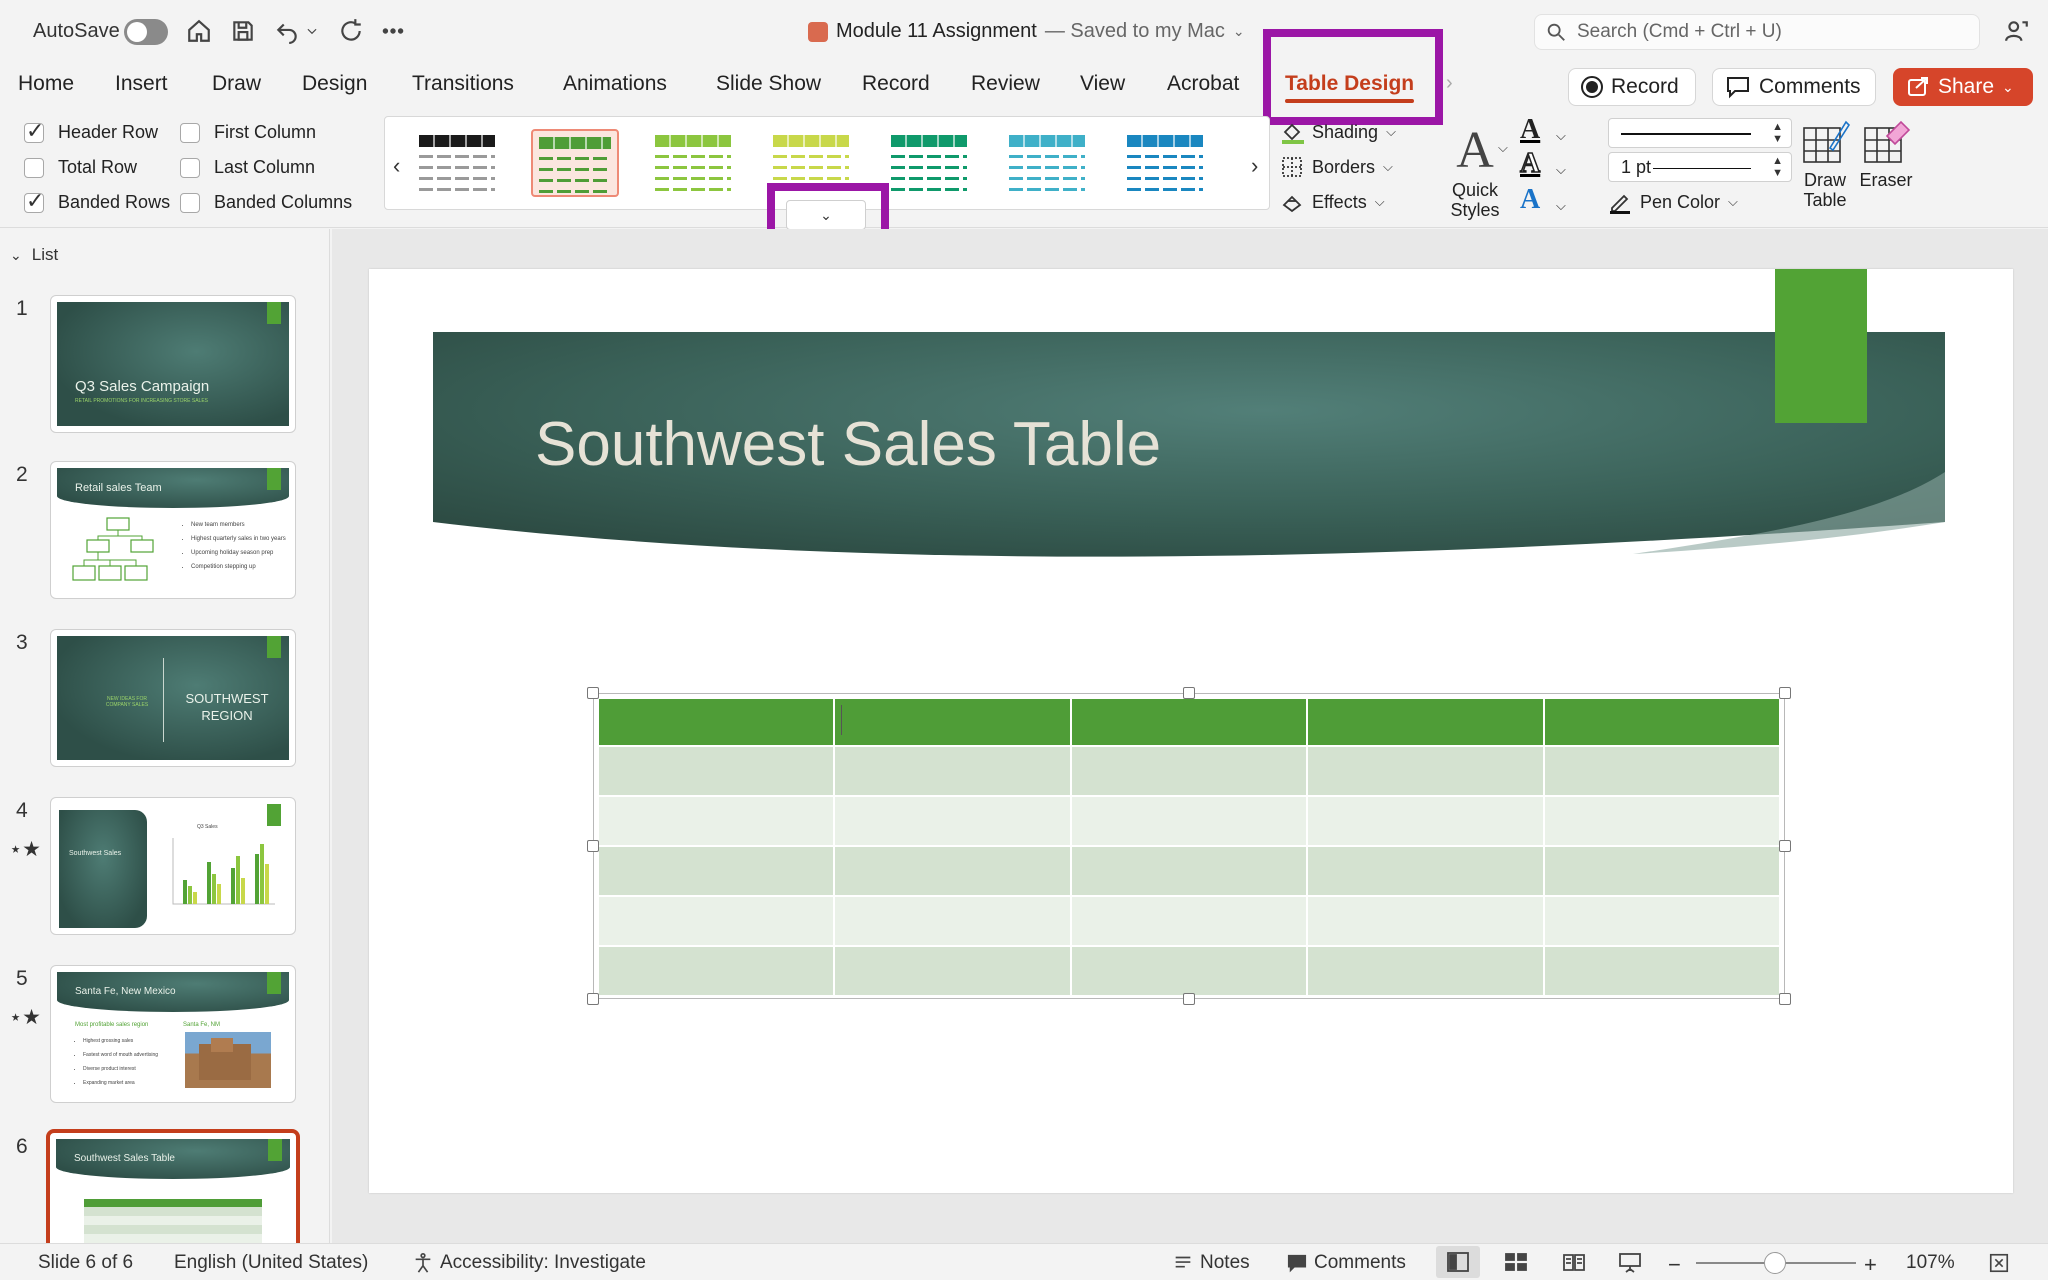 This screenshot has height=1280, width=2048. What do you see at coordinates (1700, 167) in the screenshot?
I see `pen-weight-select: 1 pt ▲ ▼` at bounding box center [1700, 167].